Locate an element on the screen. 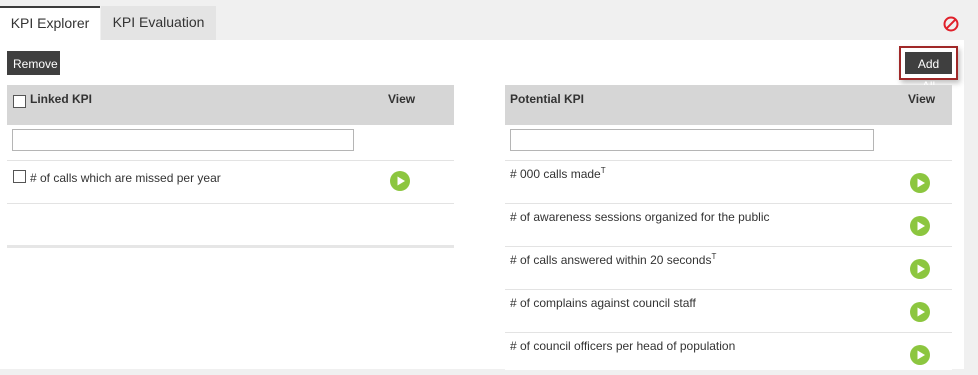 This screenshot has height=375, width=978. linked-filter-row is located at coordinates (230, 143).